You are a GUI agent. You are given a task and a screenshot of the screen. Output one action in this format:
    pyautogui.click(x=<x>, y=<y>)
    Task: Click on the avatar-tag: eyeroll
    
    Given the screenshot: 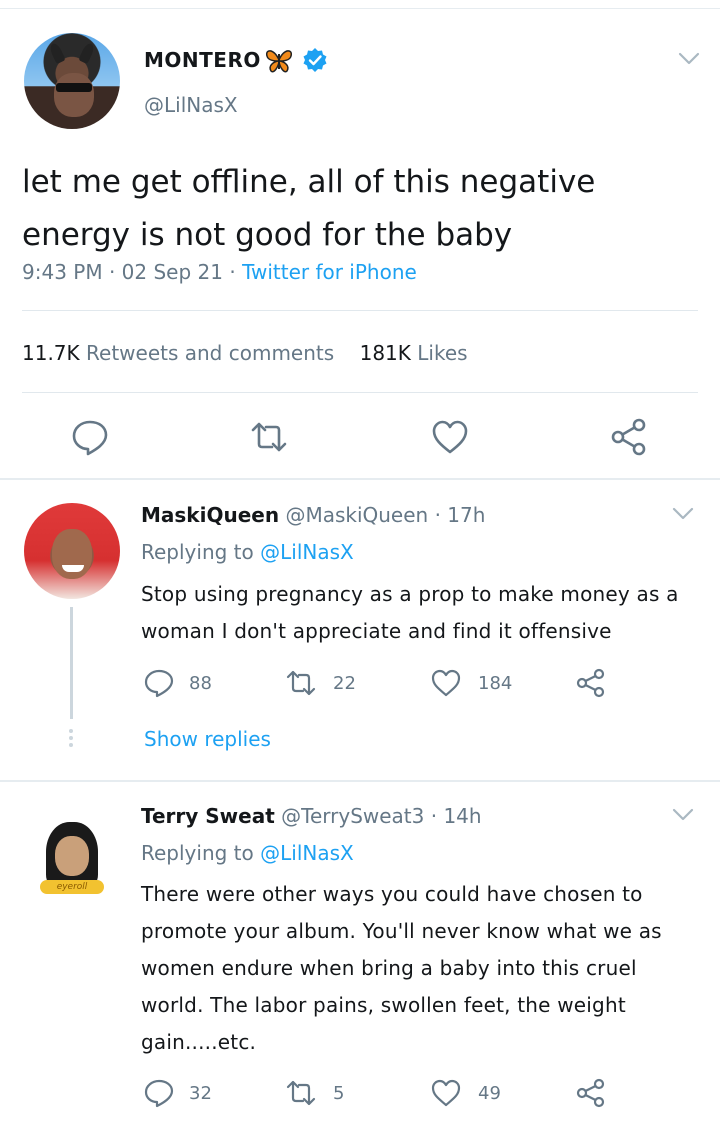 What is the action you would take?
    pyautogui.click(x=72, y=887)
    